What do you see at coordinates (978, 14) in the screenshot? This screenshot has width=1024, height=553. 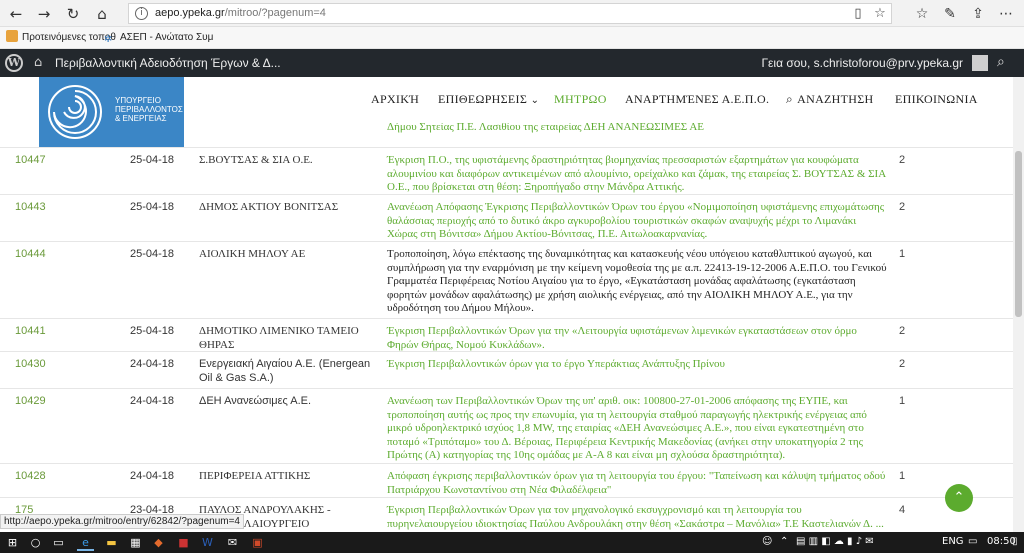 I see `share-icon: ⇪` at bounding box center [978, 14].